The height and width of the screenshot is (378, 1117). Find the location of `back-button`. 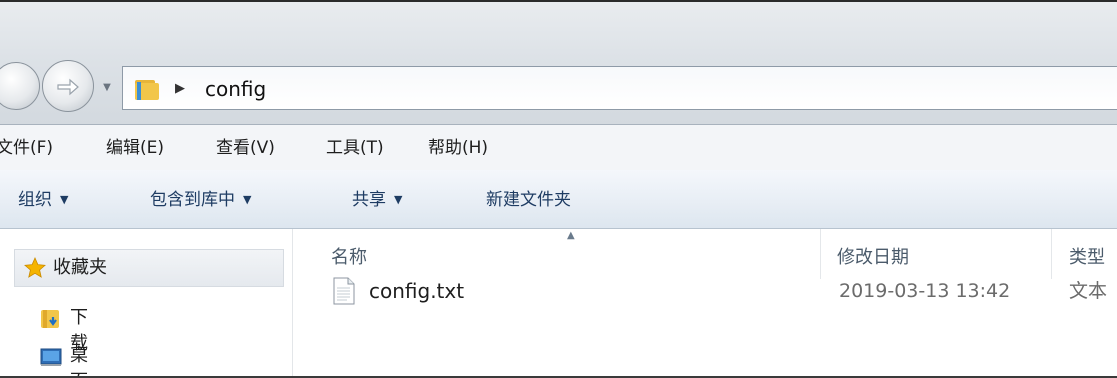

back-button is located at coordinates (20, 86).